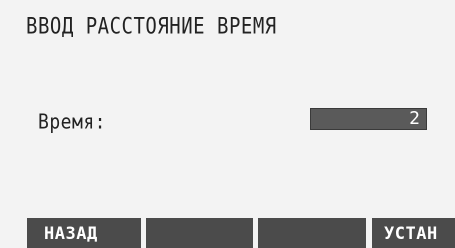  Describe the element at coordinates (312, 233) in the screenshot. I see `softkey-f3` at that location.